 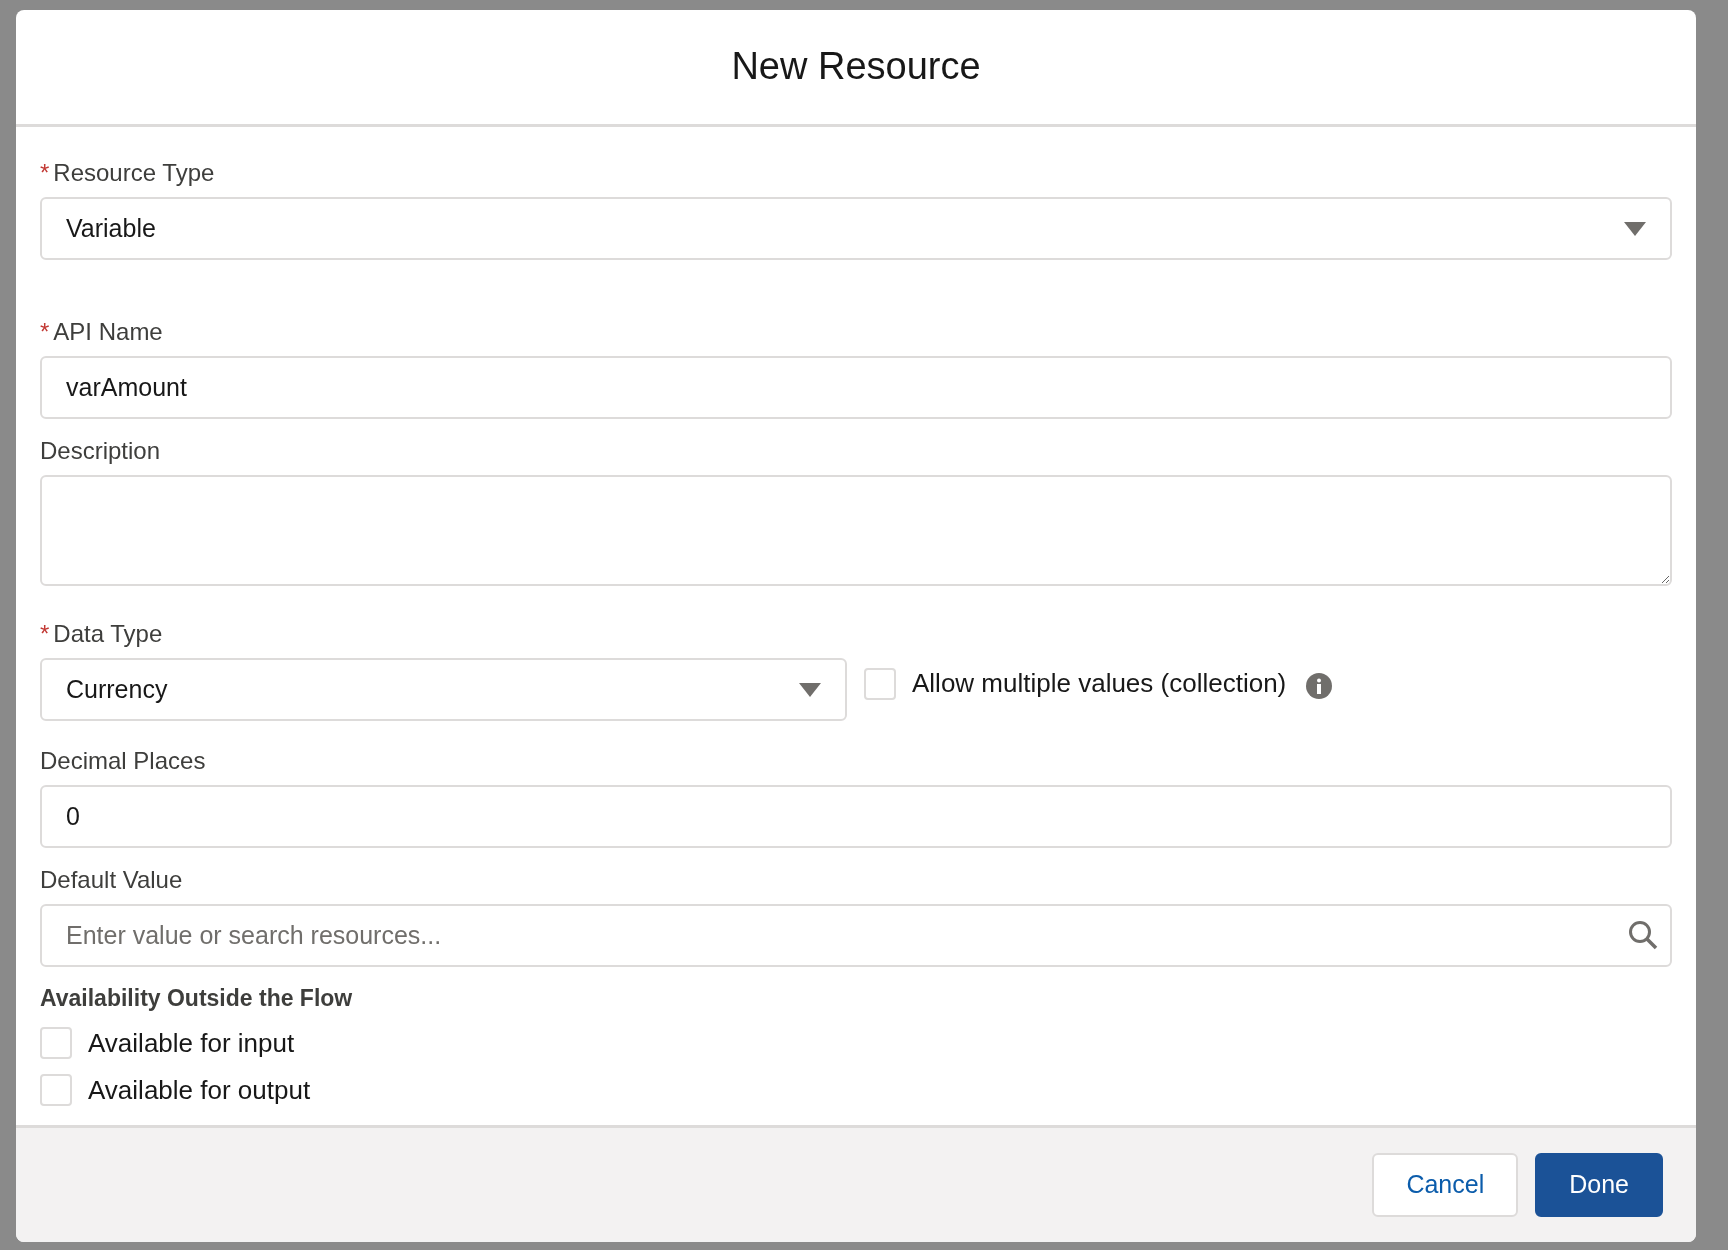 What do you see at coordinates (443, 689) in the screenshot?
I see `select-field: Currency` at bounding box center [443, 689].